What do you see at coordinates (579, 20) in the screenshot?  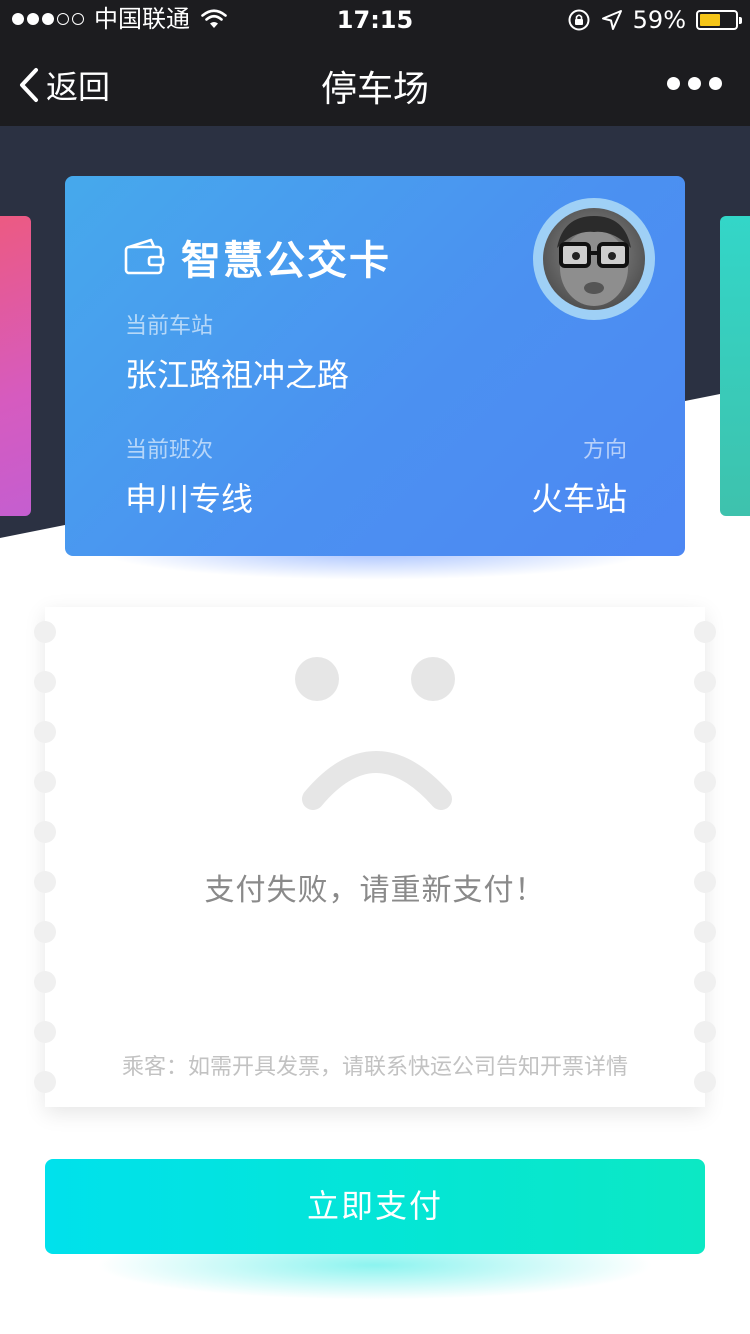 I see `orientation-lock-icon` at bounding box center [579, 20].